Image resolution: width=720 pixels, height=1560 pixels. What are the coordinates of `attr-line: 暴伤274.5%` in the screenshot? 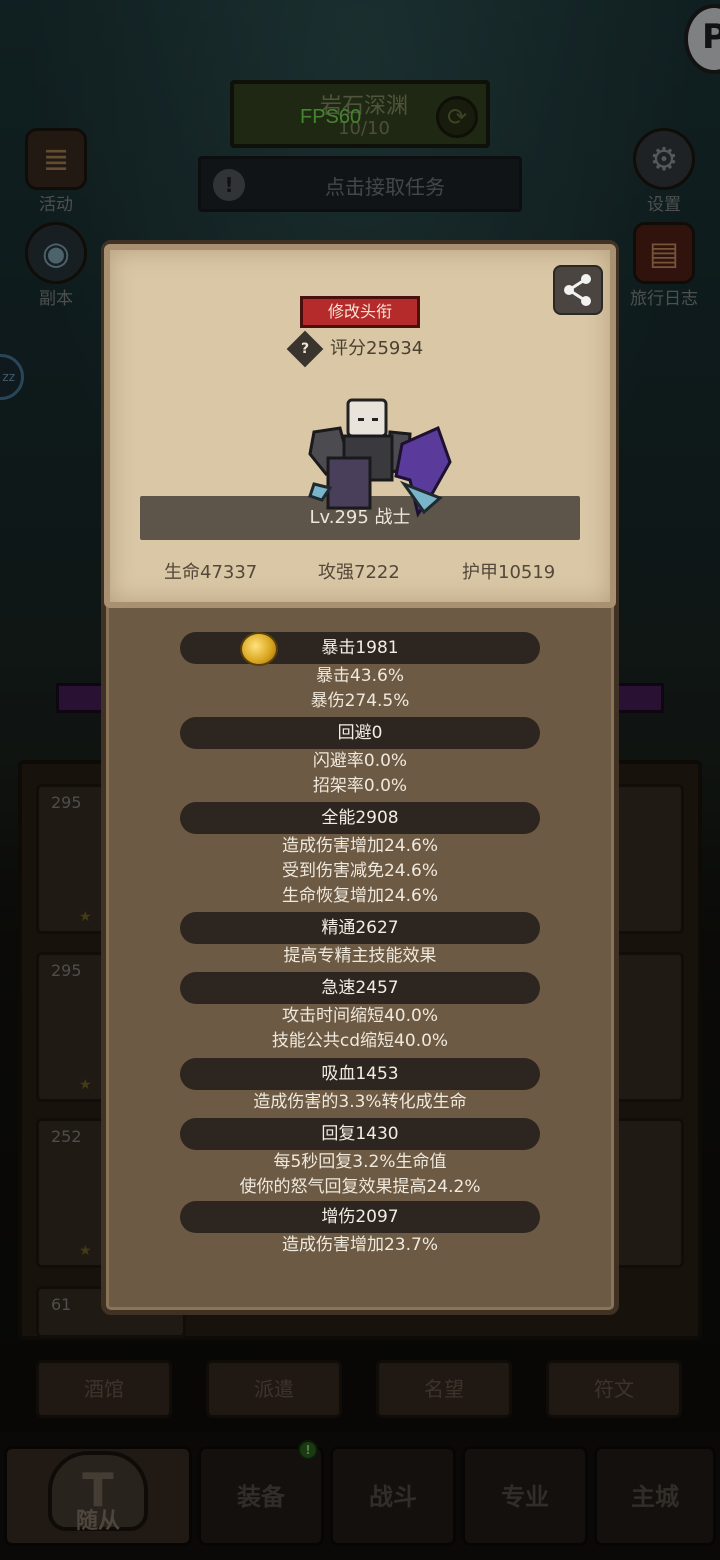 It's located at (360, 701).